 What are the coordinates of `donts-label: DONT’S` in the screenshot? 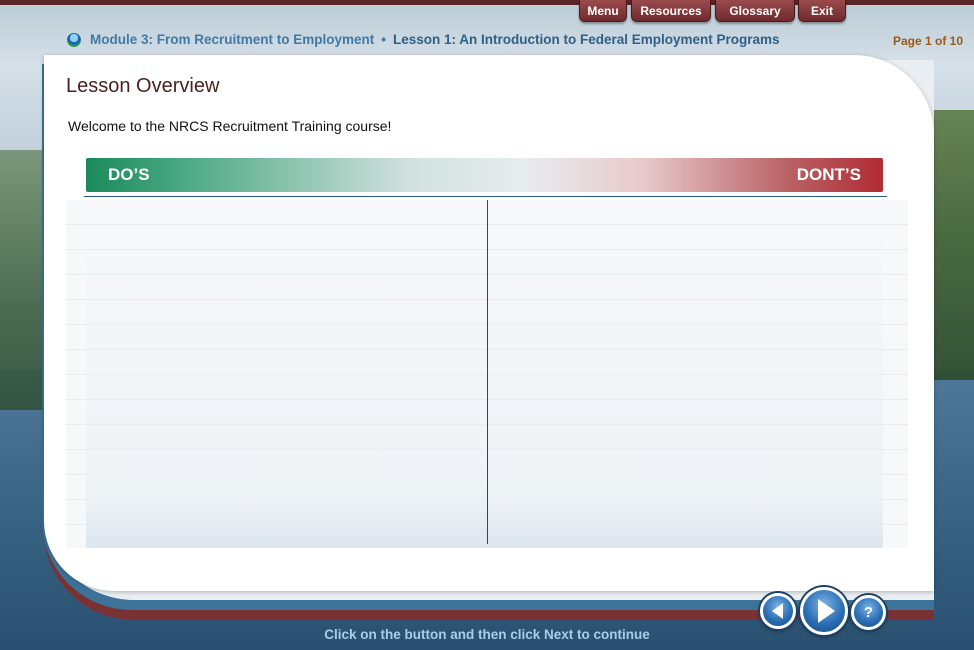 It's located at (828, 174).